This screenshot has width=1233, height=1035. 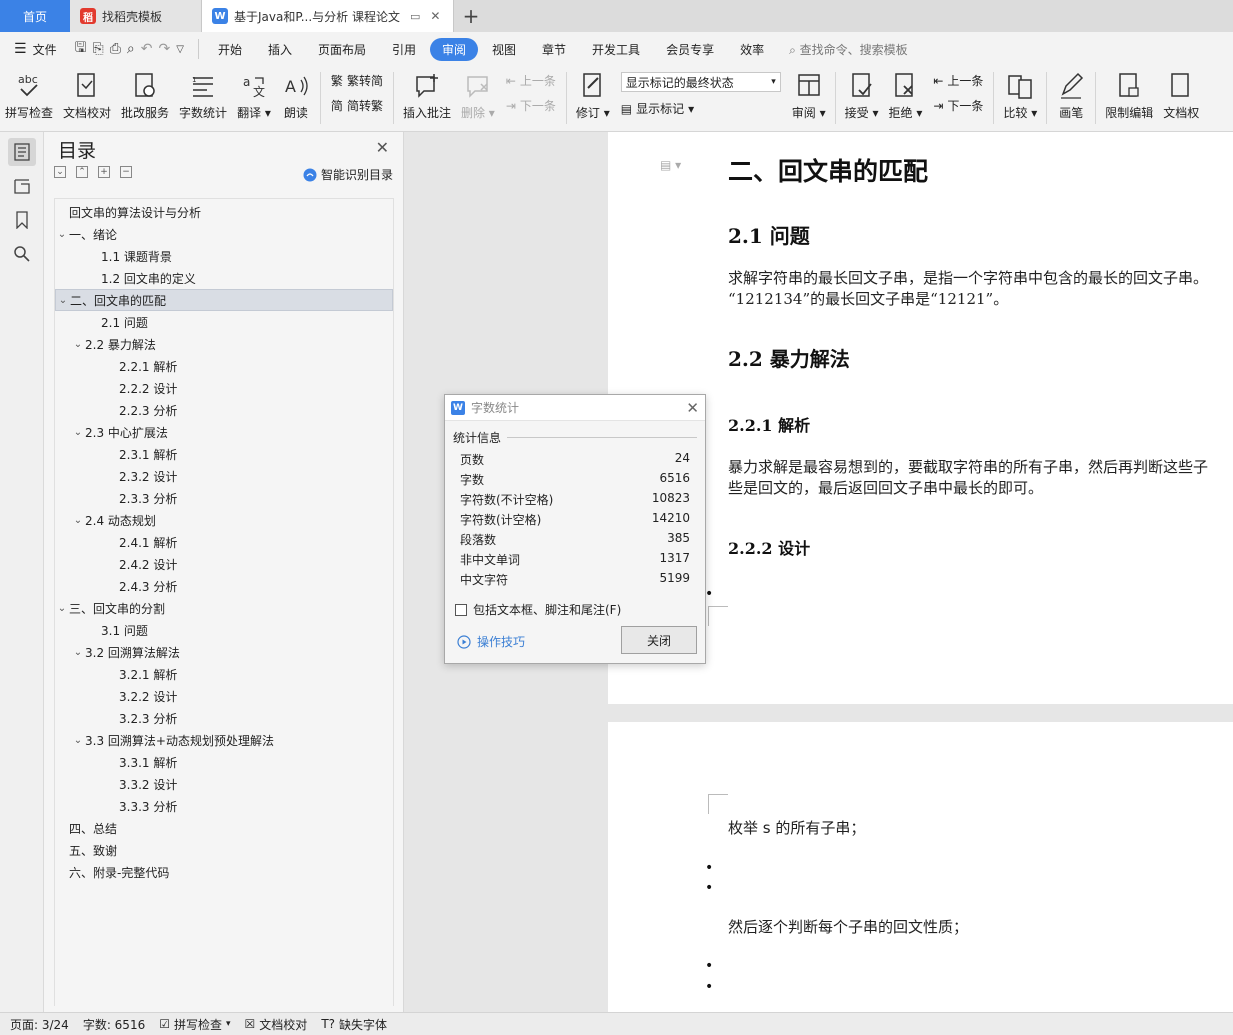 I want to click on checkbox-box, so click(x=461, y=609).